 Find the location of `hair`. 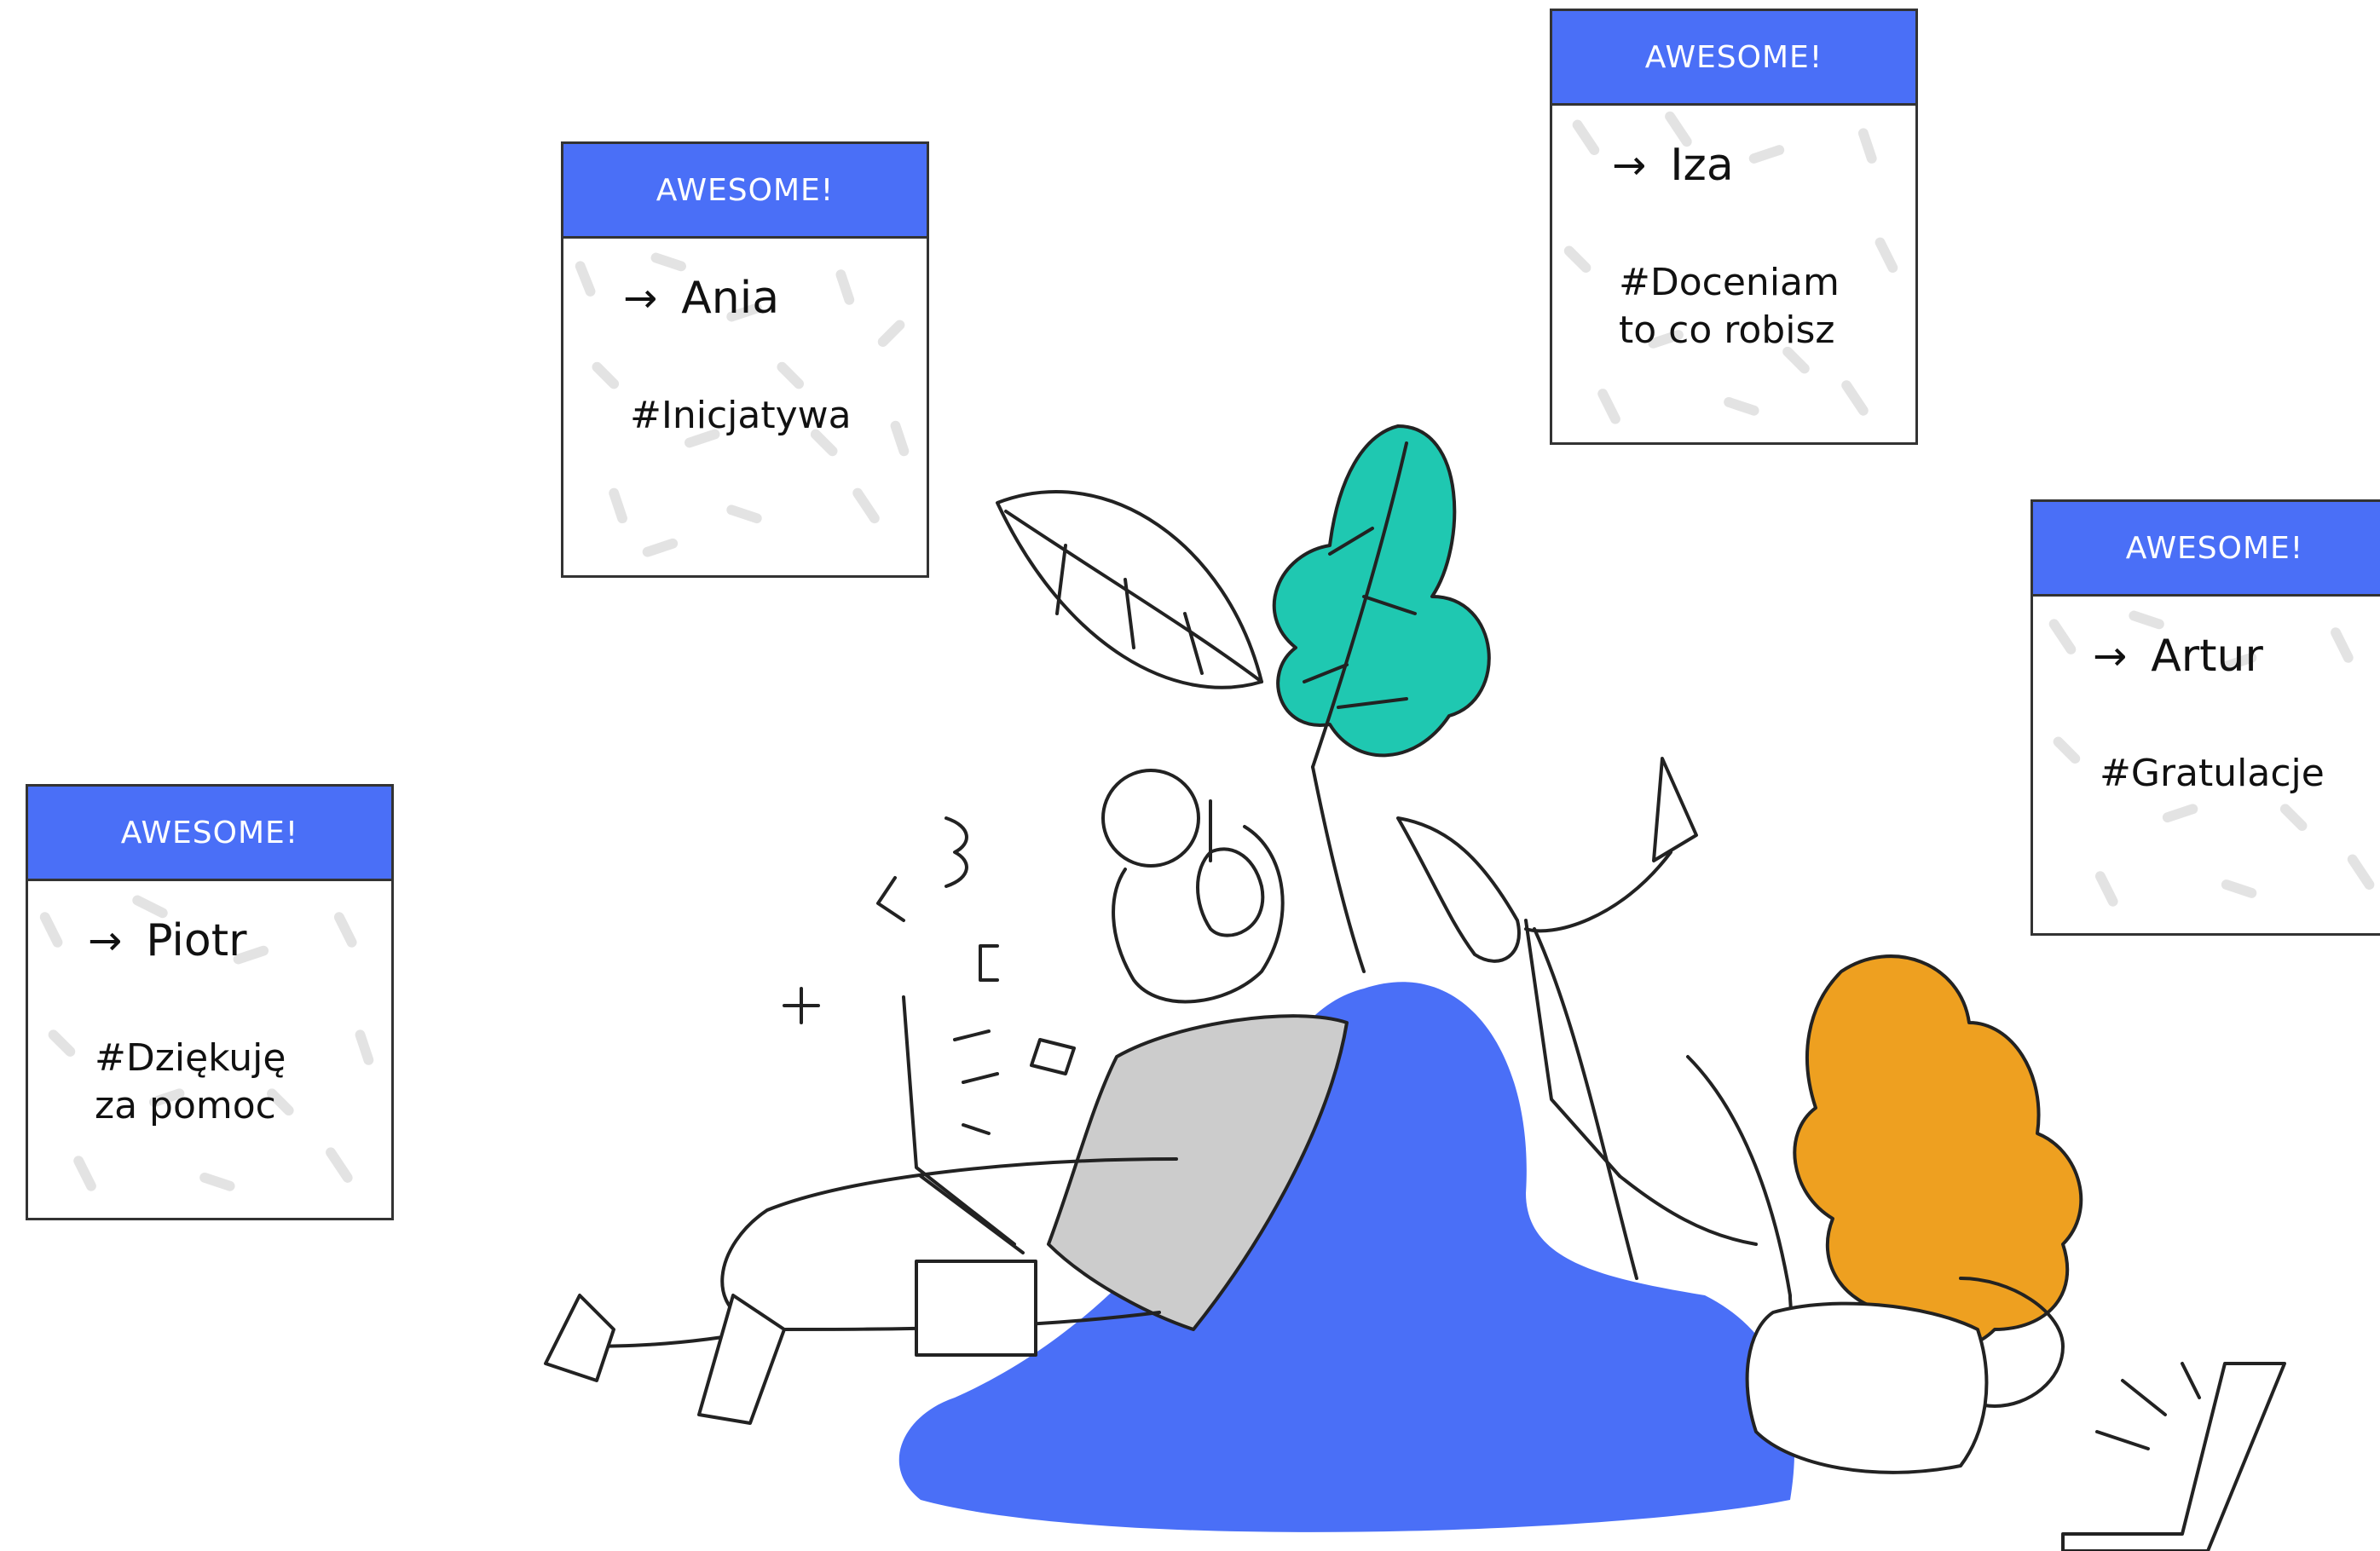

hair is located at coordinates (1938, 1152).